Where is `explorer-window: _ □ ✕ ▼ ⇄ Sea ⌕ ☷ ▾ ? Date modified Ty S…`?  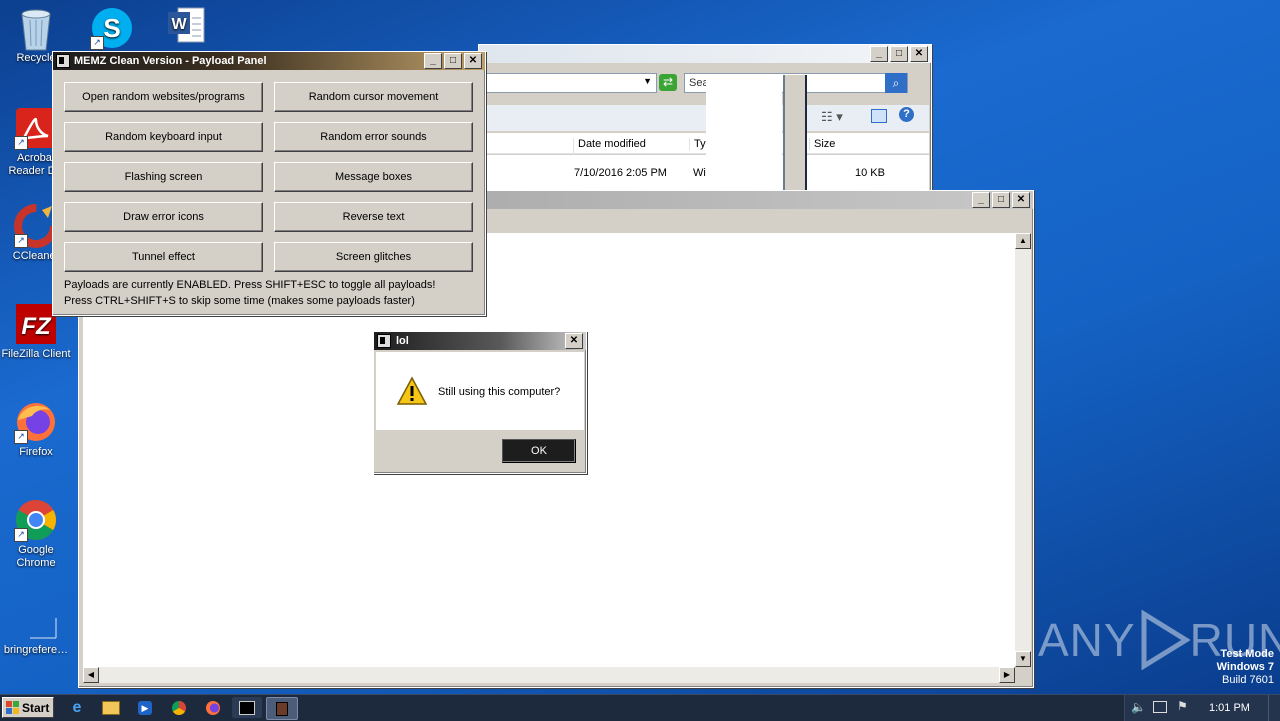 explorer-window: _ □ ✕ ▼ ⇄ Sea ⌕ ☷ ▾ ? Date modified Ty S… is located at coordinates (705, 147).